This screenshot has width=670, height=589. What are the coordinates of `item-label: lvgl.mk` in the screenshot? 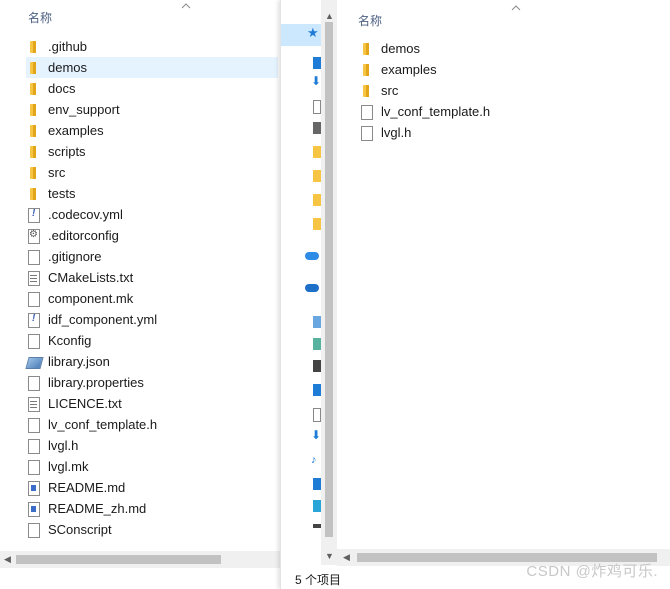 It's located at (68, 466).